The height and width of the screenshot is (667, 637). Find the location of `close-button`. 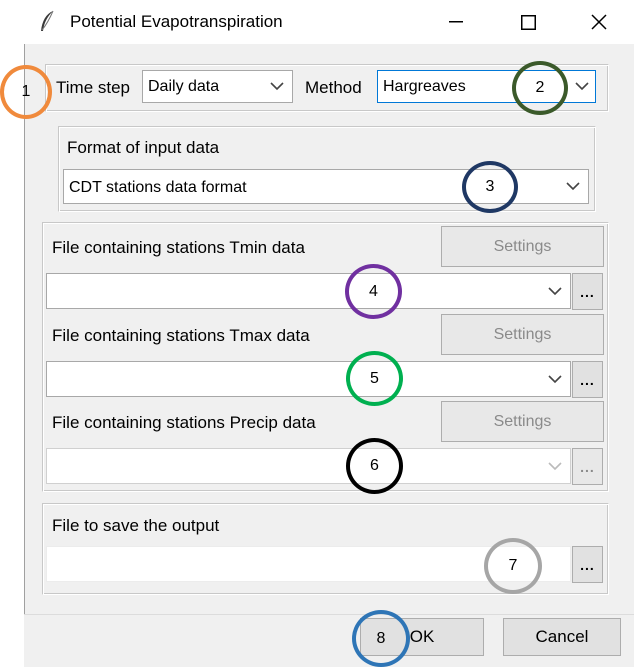

close-button is located at coordinates (599, 22).